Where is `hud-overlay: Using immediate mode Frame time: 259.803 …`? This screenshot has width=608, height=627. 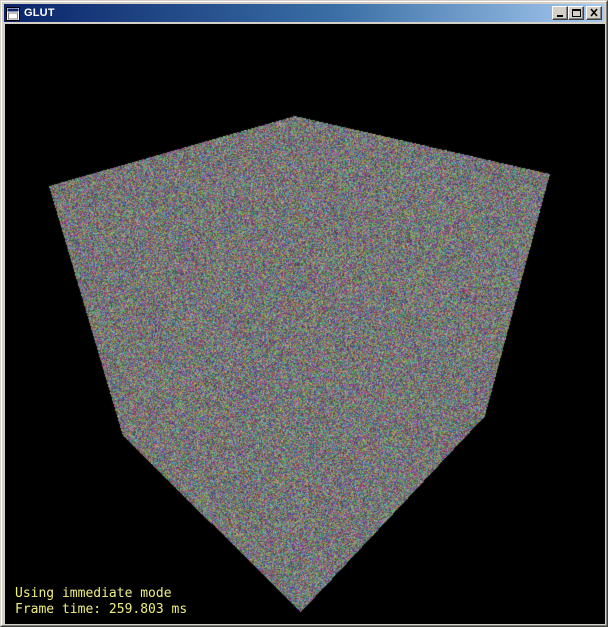
hud-overlay: Using immediate mode Frame time: 259.803 … is located at coordinates (101, 602).